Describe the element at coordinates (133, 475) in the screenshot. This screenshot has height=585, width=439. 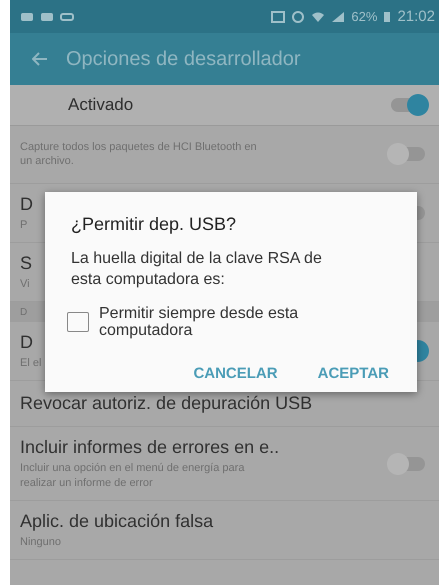
I see `setting-description: Incluir una opción en el menú de energía para realizar un informe de error` at that location.